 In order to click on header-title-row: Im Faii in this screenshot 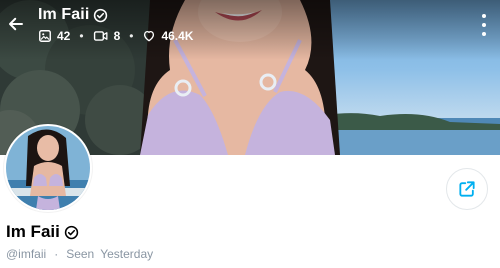, I will do `click(73, 15)`.